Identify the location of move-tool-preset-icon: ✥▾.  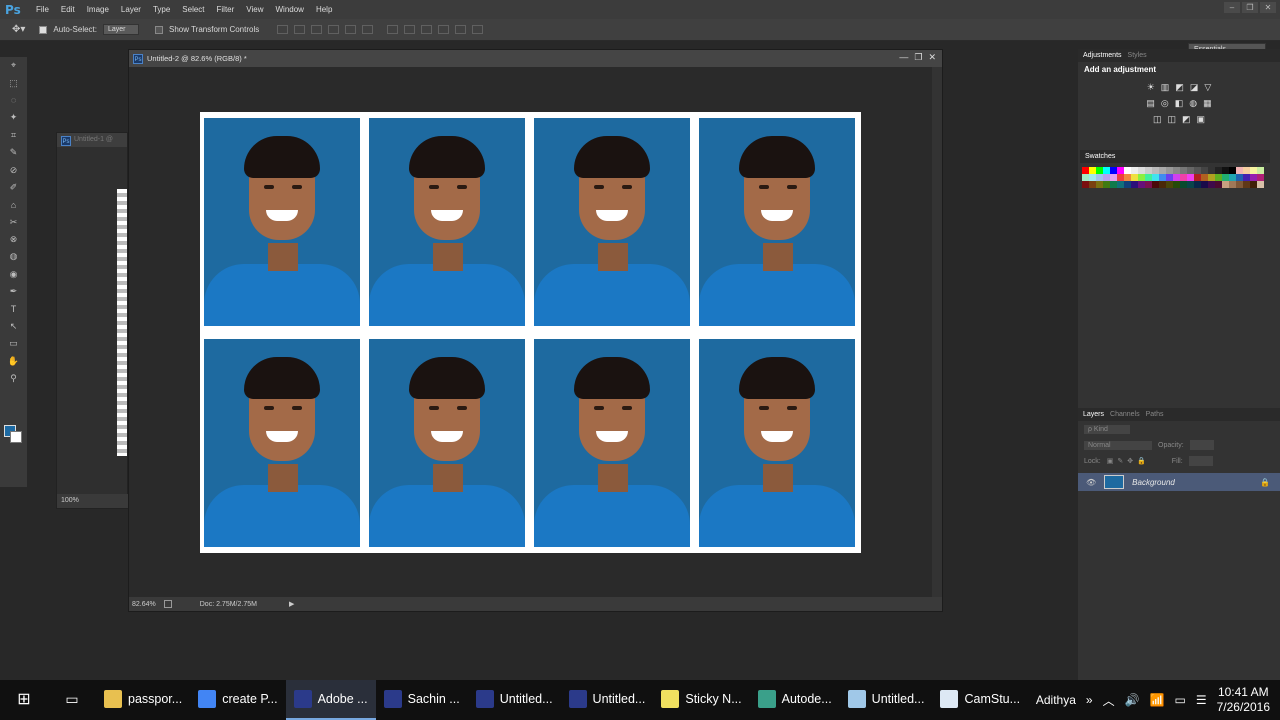
(18, 29).